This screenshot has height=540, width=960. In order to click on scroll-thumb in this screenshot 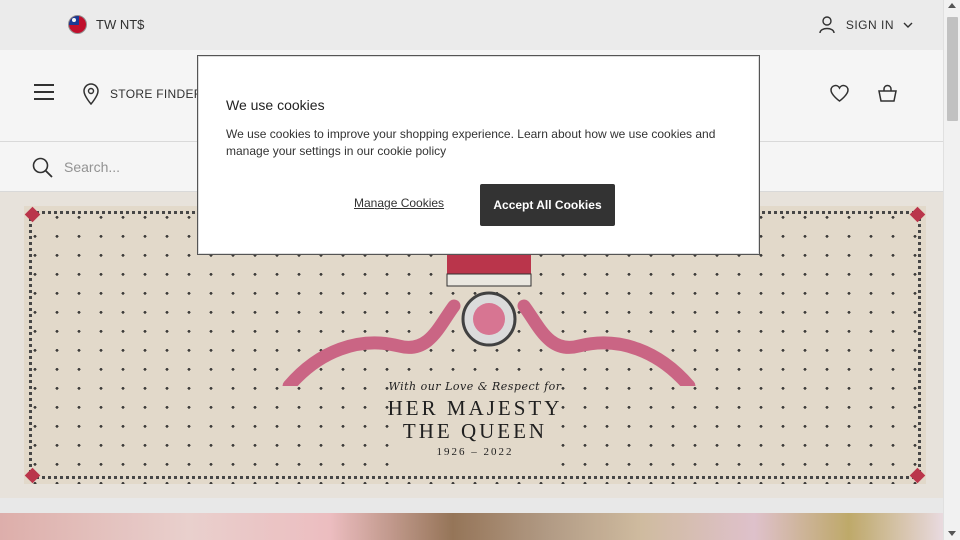, I will do `click(952, 69)`.